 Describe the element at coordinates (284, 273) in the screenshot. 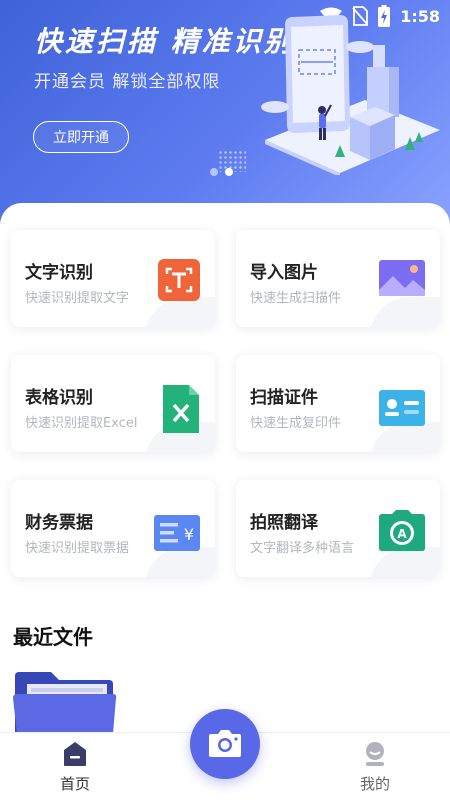

I see `card-title: 导入图片` at that location.